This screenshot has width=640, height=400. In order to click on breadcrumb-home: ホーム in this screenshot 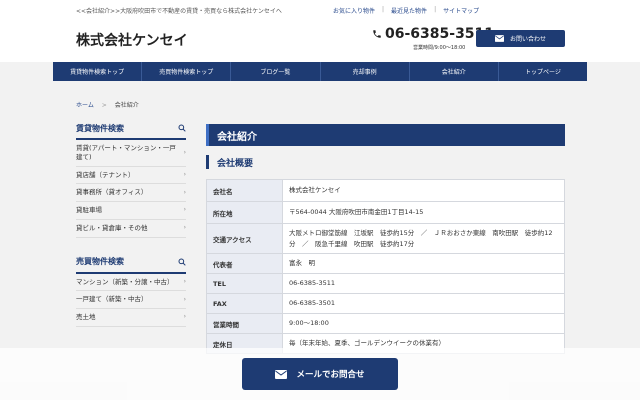, I will do `click(85, 105)`.